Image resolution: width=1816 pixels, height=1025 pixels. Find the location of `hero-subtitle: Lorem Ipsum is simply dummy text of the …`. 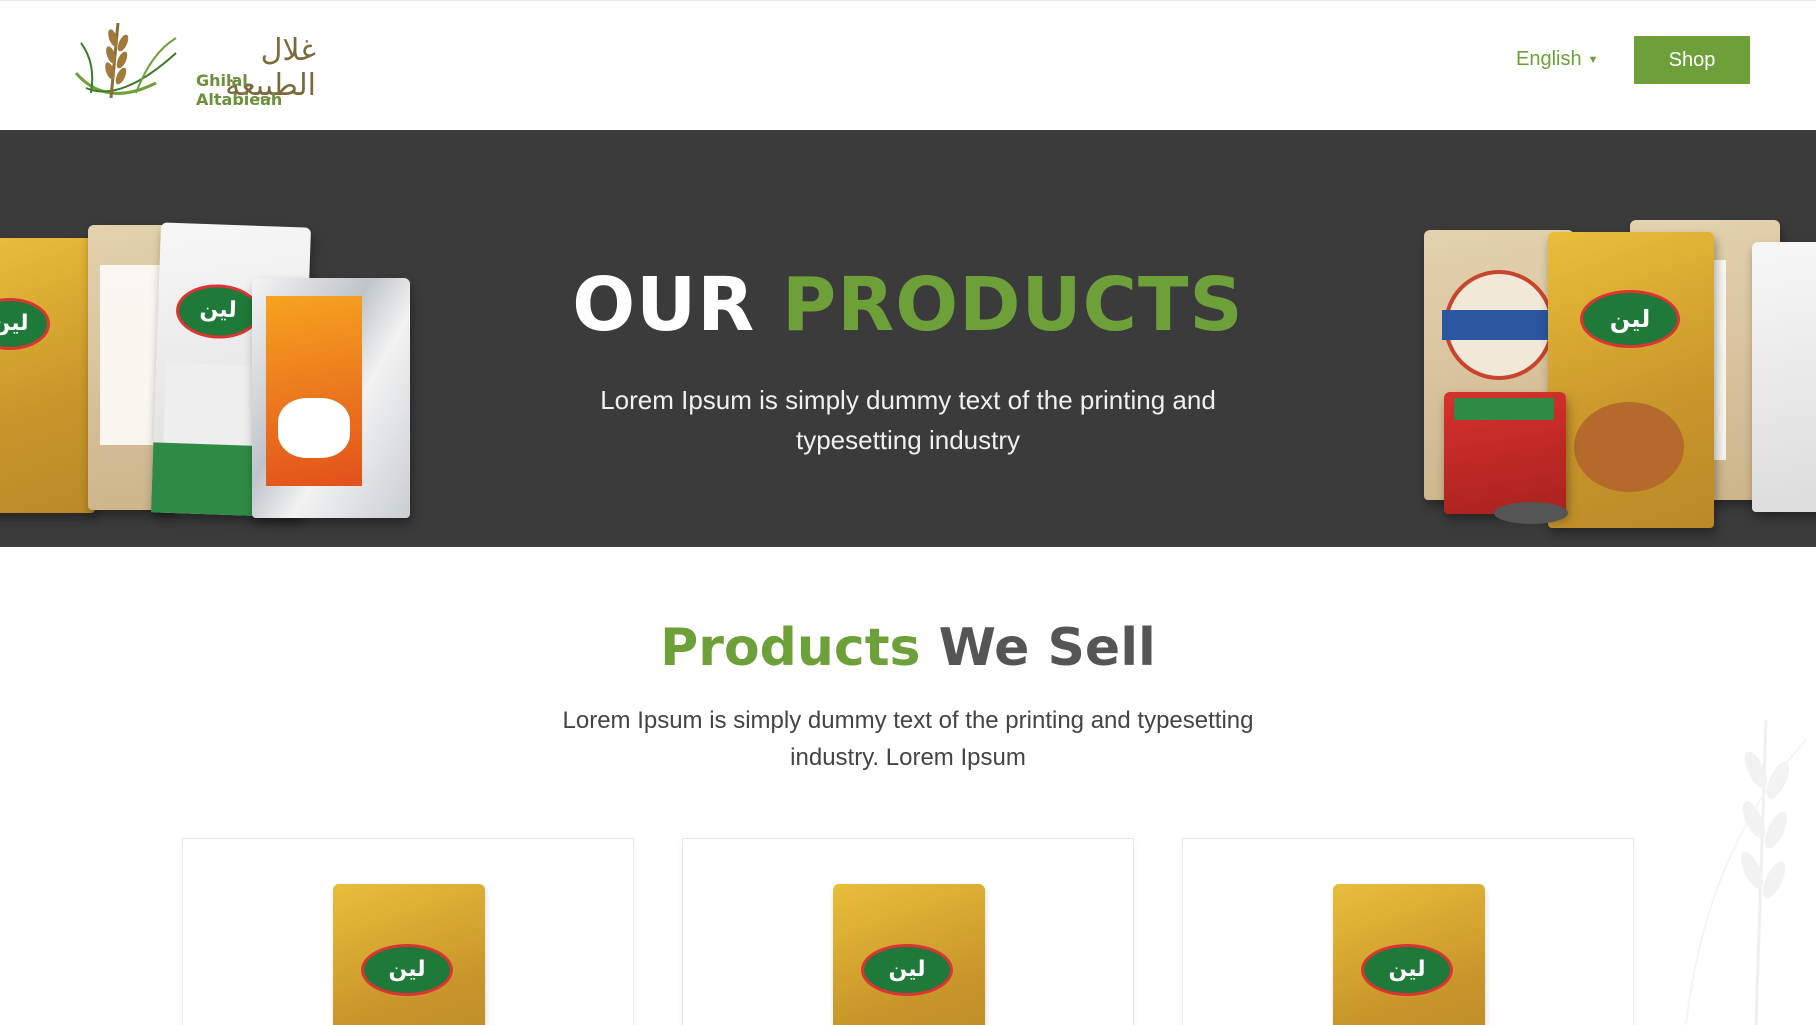

hero-subtitle: Lorem Ipsum is simply dummy text of the … is located at coordinates (908, 420).